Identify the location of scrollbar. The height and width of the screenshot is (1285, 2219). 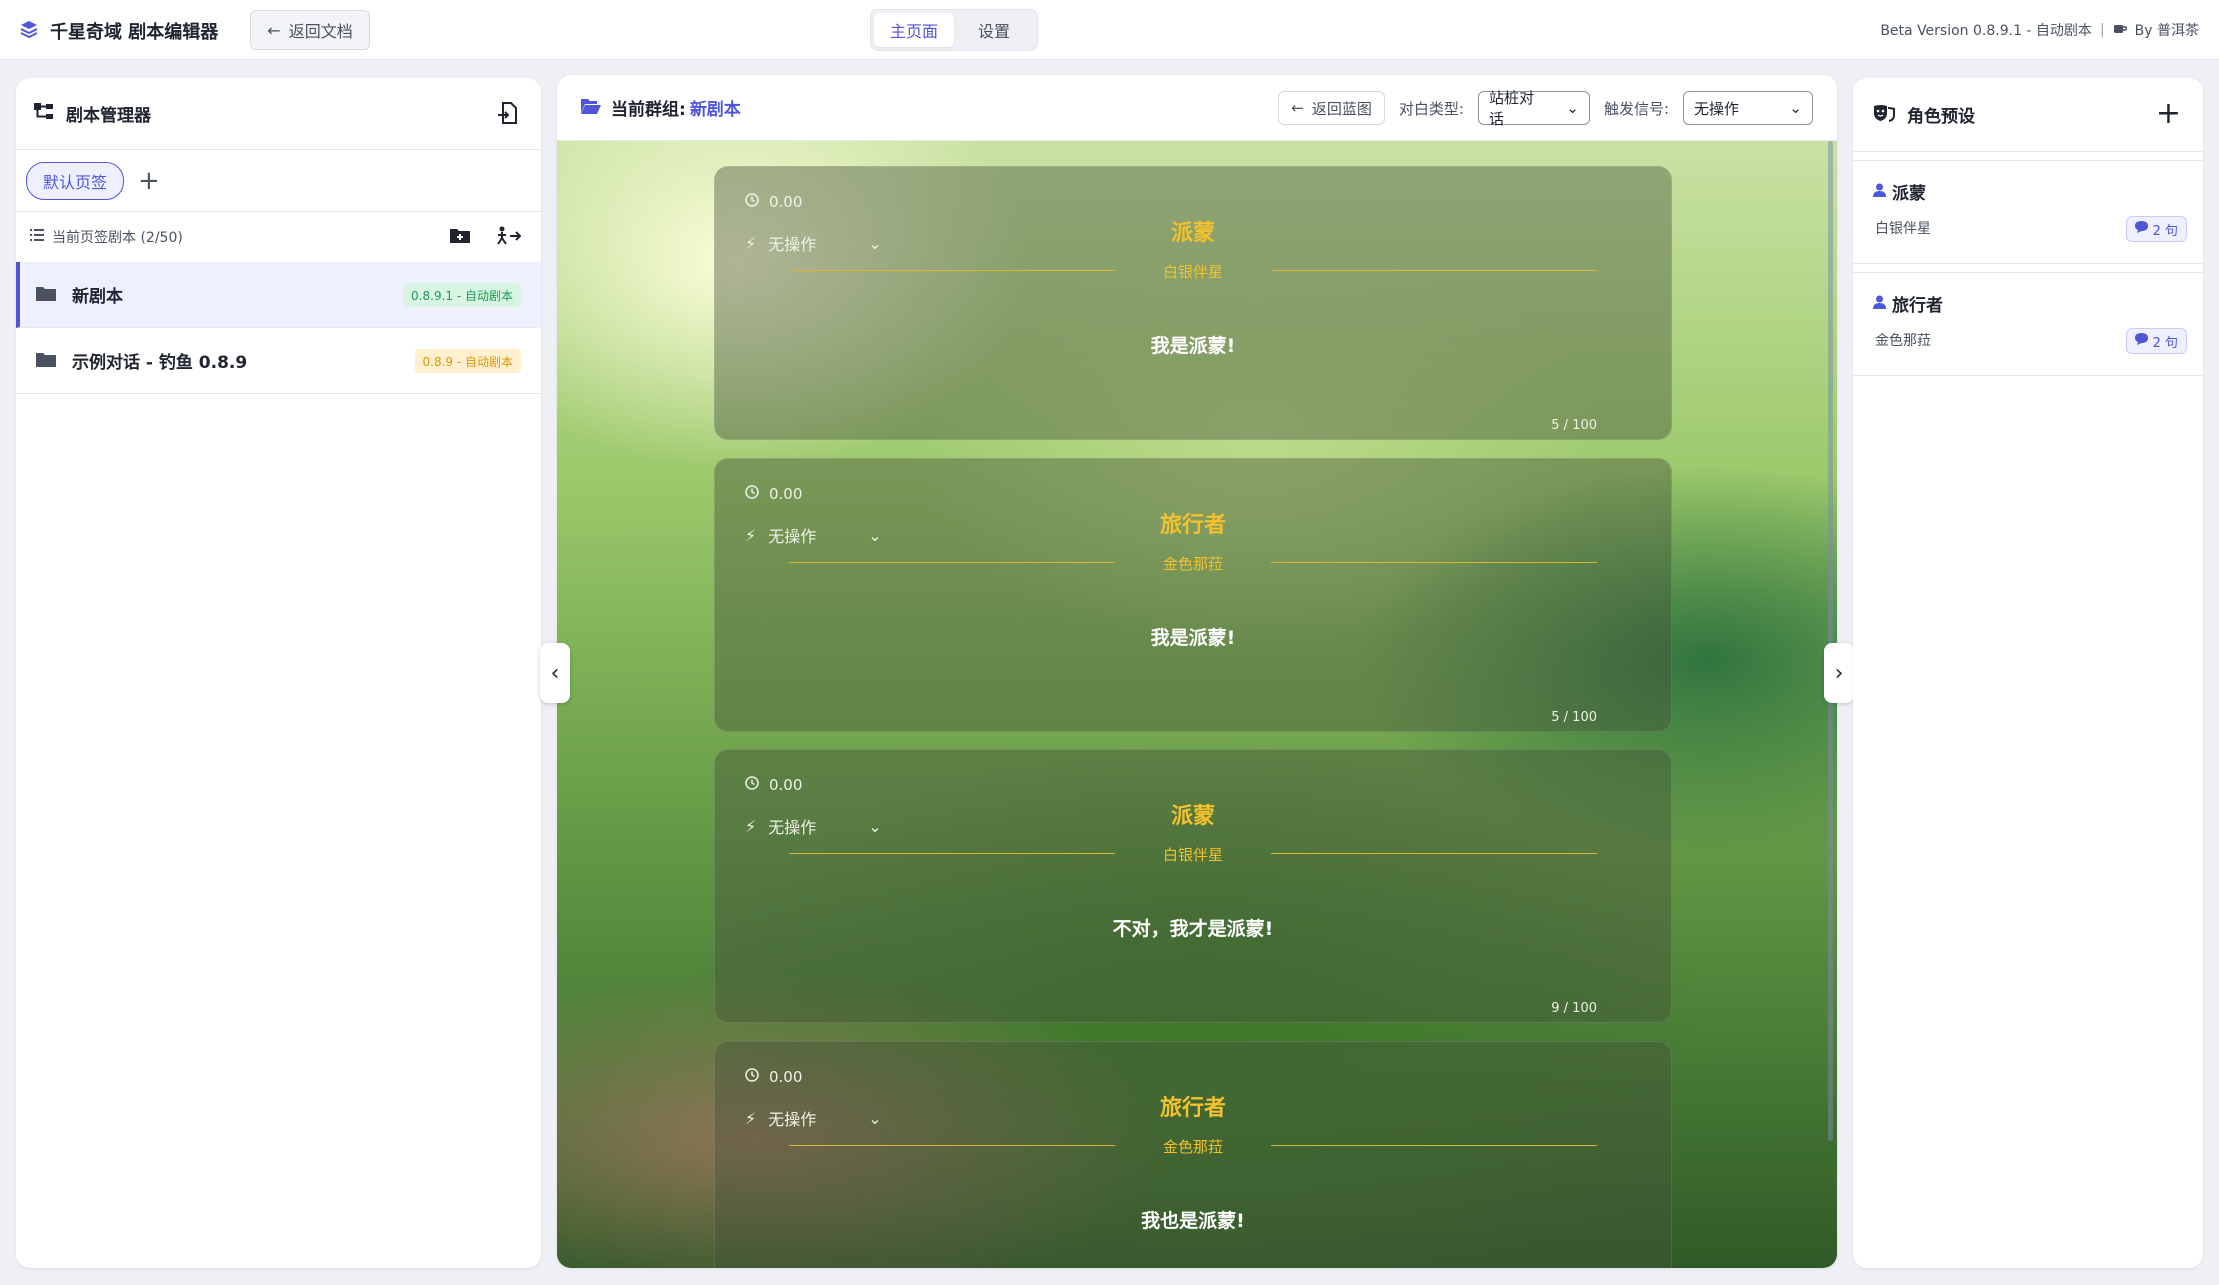
(1830, 641).